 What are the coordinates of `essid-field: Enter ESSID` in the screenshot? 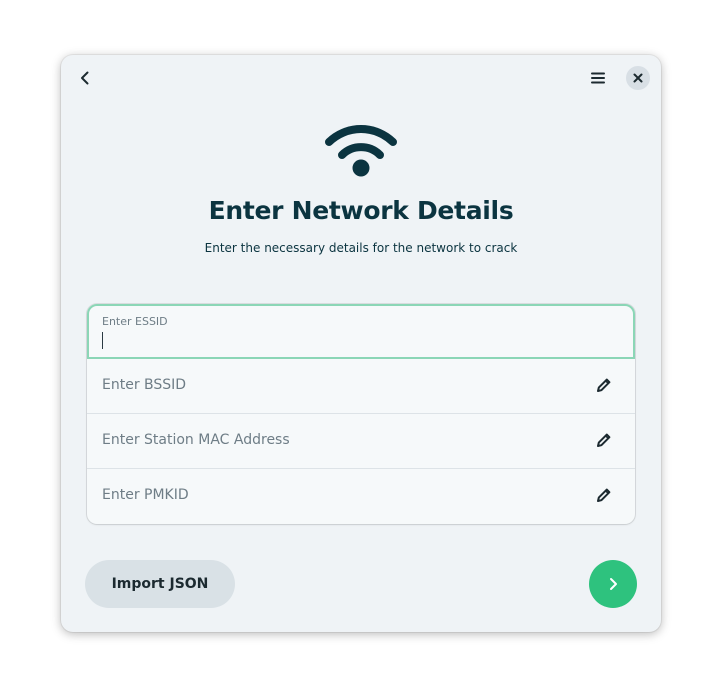 It's located at (361, 331).